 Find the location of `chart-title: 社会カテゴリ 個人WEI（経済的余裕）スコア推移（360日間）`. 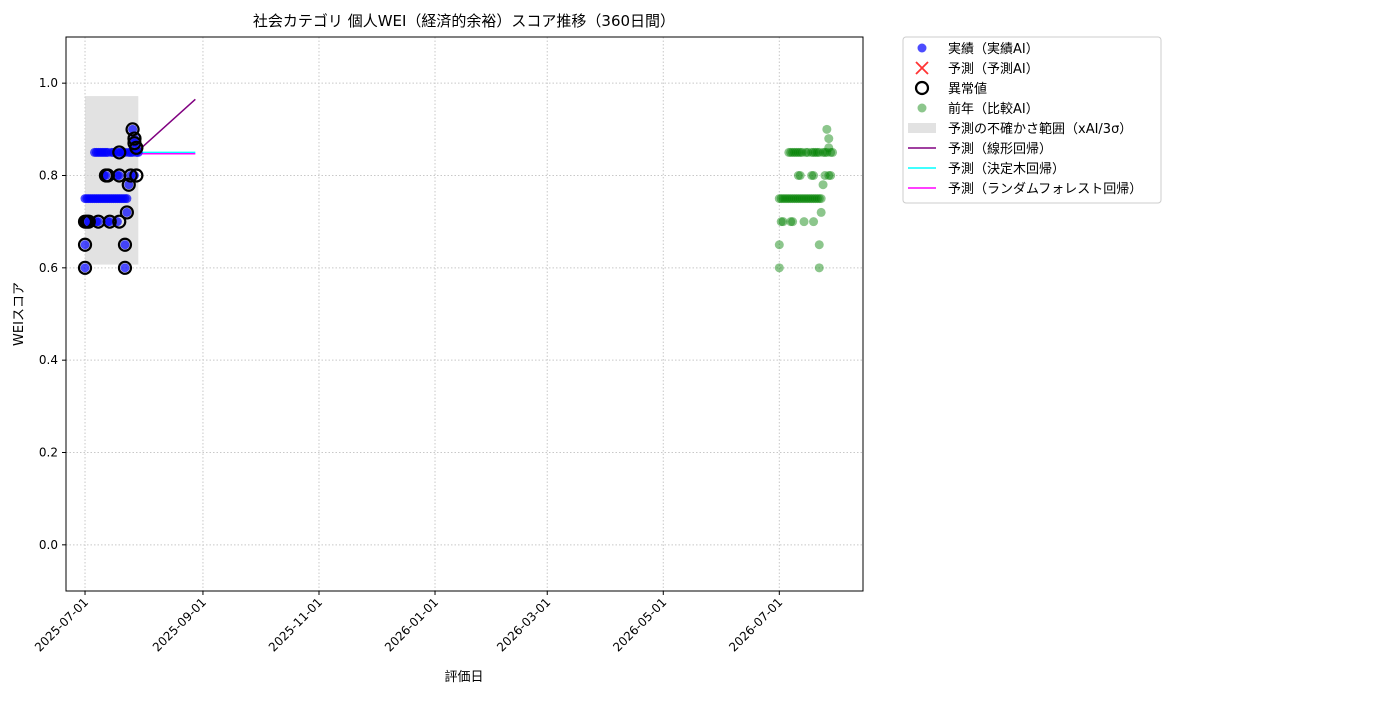

chart-title: 社会カテゴリ 個人WEI（経済的余裕）スコア推移（360日間） is located at coordinates (464, 21).